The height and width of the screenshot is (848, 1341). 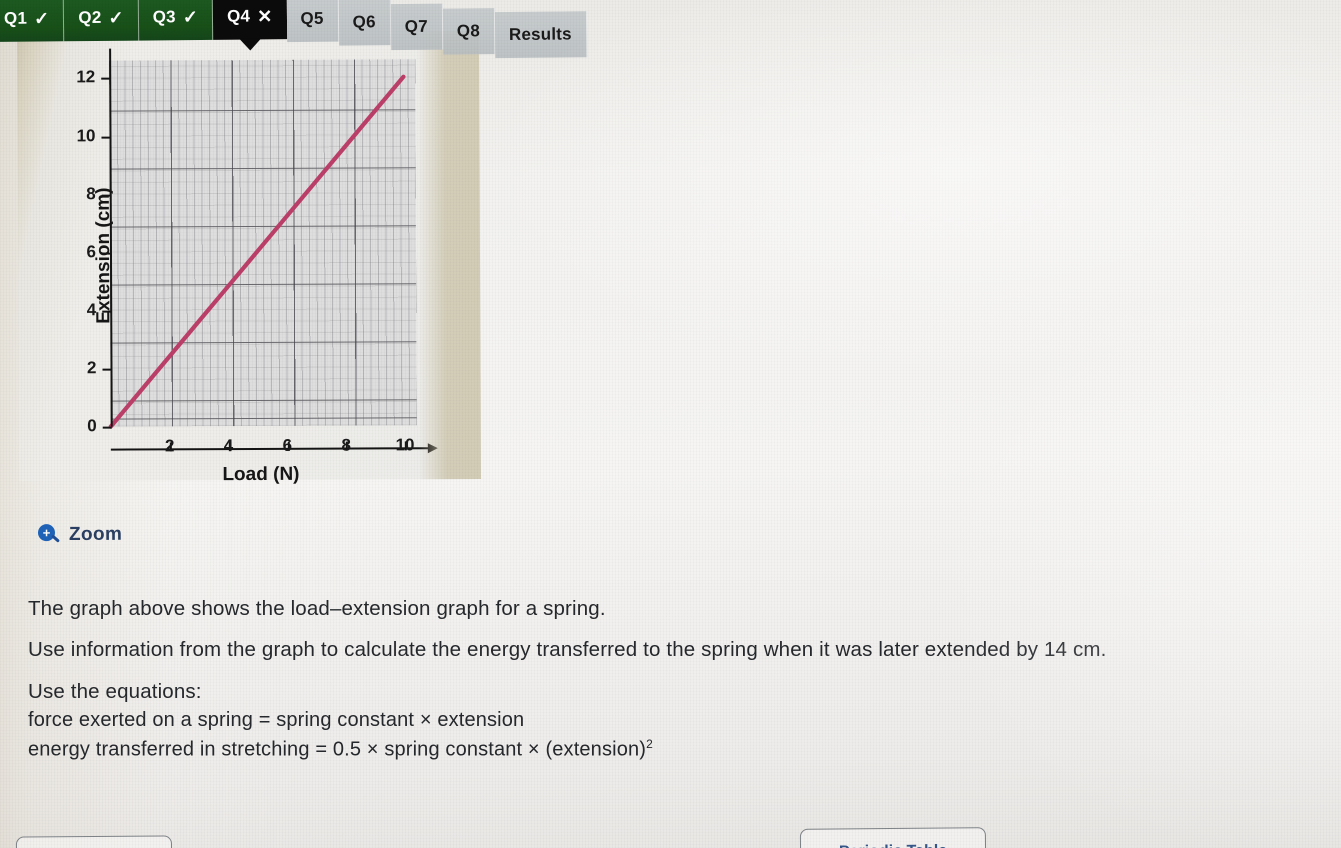 I want to click on zoom-button: + Zoom, so click(x=80, y=534).